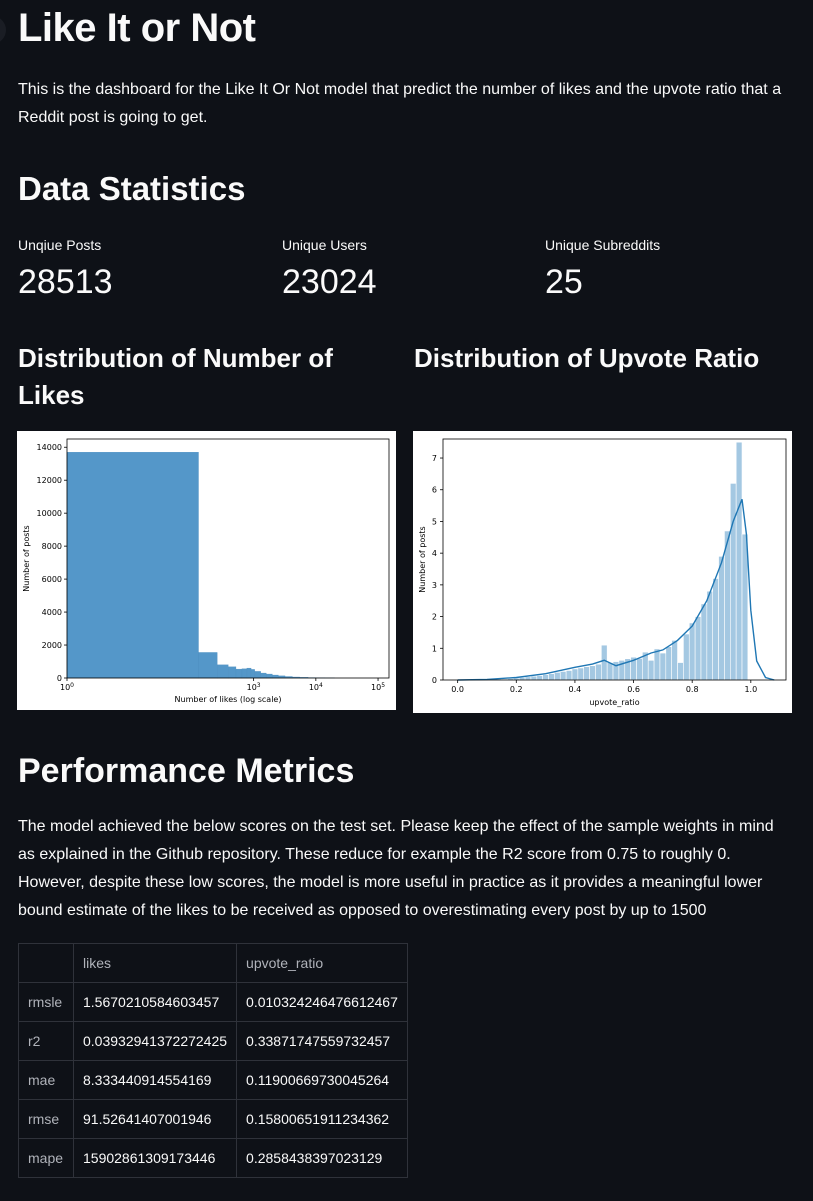 The width and height of the screenshot is (813, 1201). I want to click on ratio-distribution-heading: Distribution of Upvote Ratio, so click(587, 358).